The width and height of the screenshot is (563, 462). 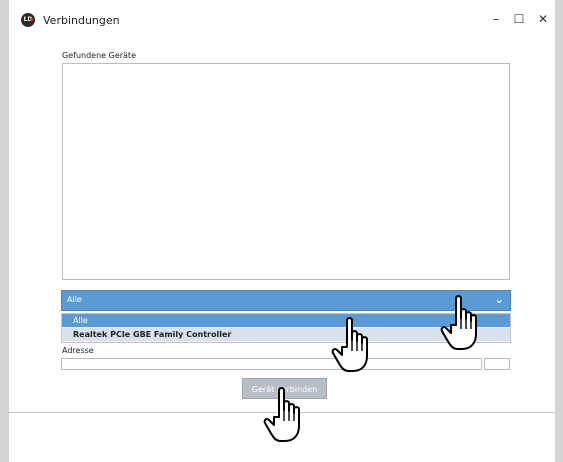 I want to click on screen-edge-right, so click(x=559, y=231).